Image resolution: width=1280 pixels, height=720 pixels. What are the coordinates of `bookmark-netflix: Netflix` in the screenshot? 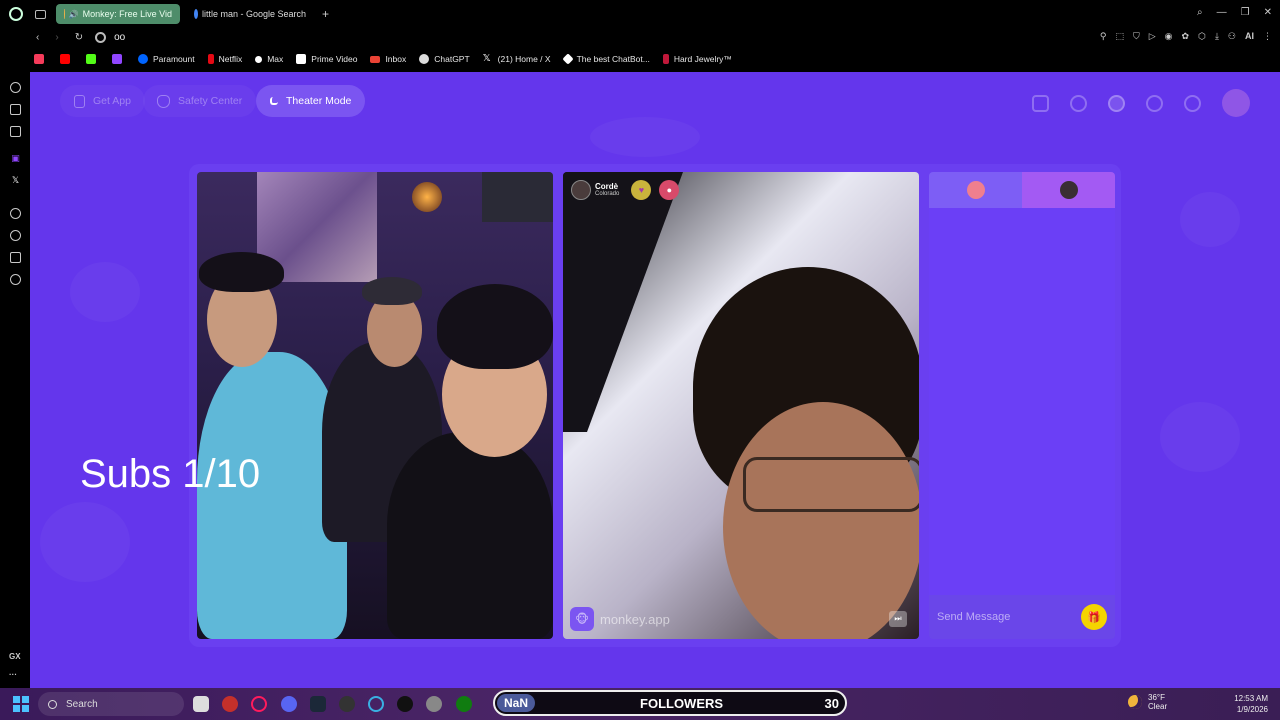 It's located at (224, 59).